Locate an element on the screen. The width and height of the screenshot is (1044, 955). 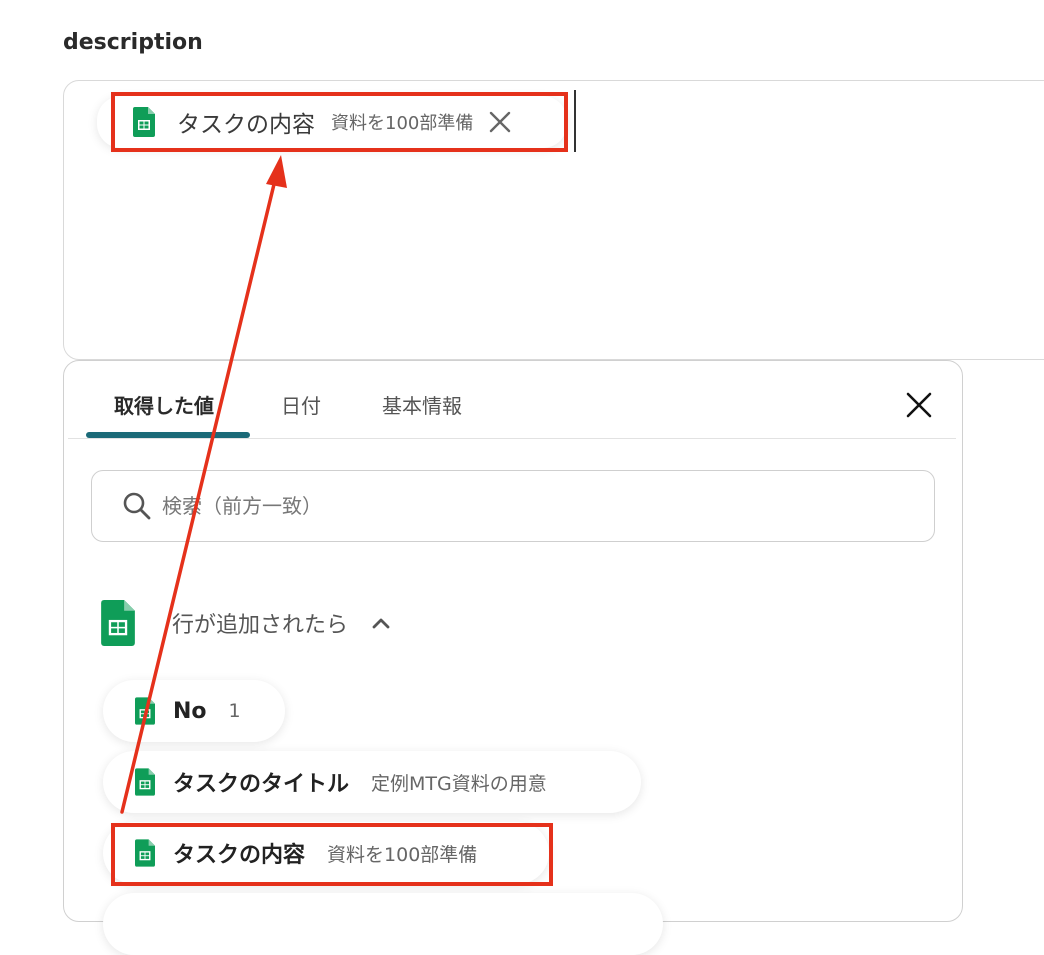
field-label: description is located at coordinates (133, 42).